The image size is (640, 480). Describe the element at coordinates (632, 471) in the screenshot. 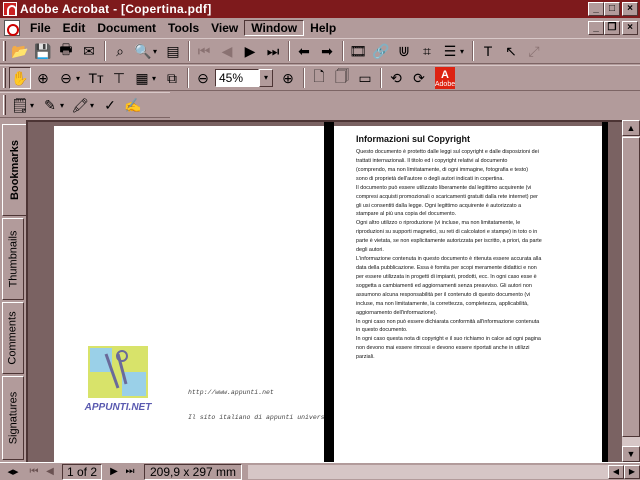

I see `scroll-right-button: ▶` at that location.